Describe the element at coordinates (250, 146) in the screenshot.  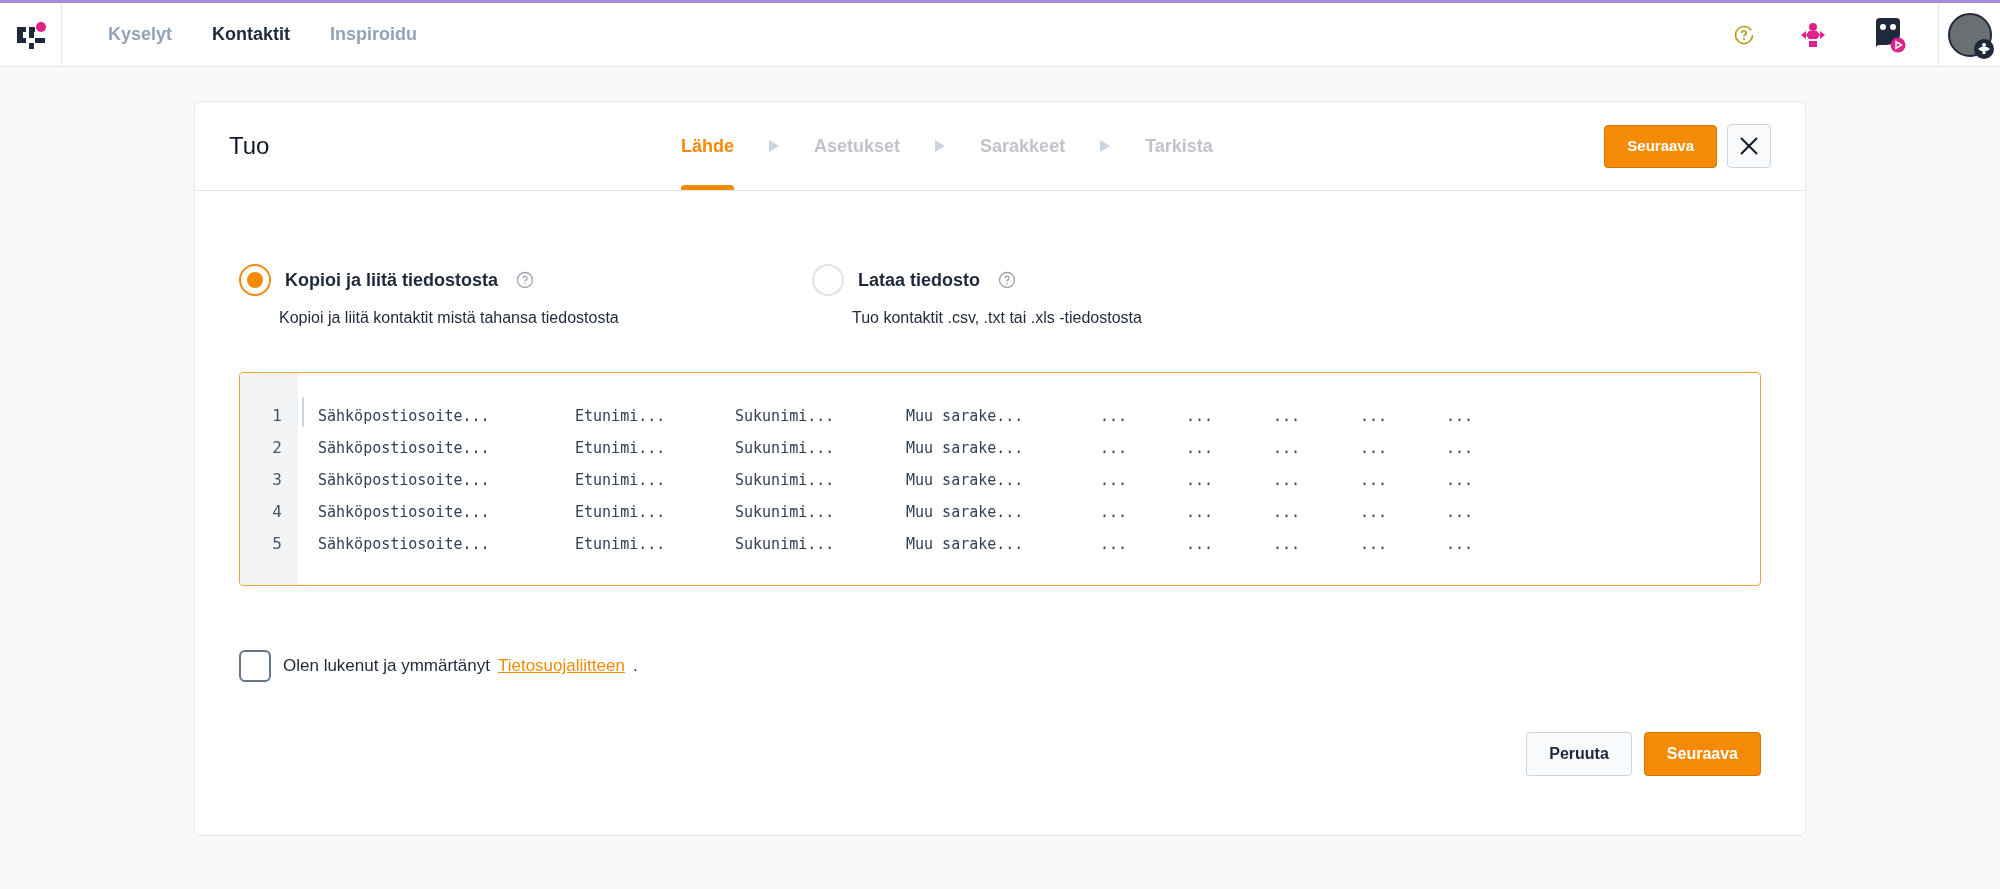
I see `dialog-title: Tuo` at that location.